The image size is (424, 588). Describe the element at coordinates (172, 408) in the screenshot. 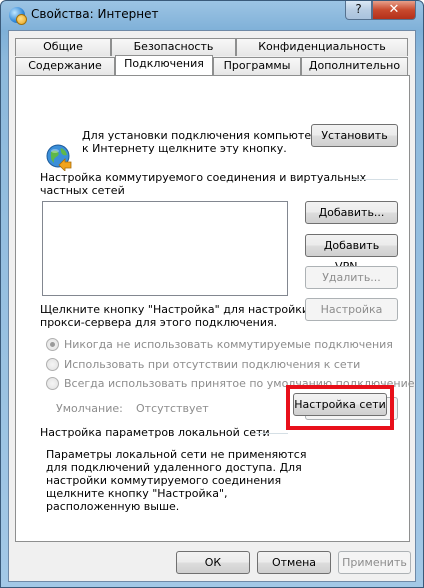

I see `default-connection-value: Отсутствует` at that location.